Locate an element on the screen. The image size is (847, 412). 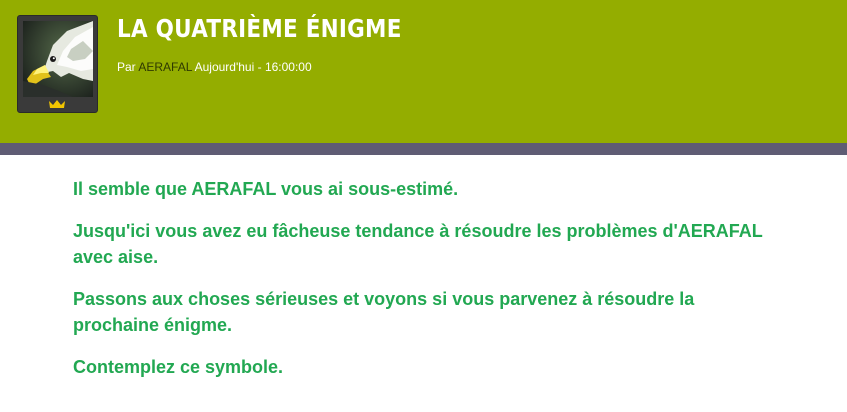
crown-icon is located at coordinates (57, 104).